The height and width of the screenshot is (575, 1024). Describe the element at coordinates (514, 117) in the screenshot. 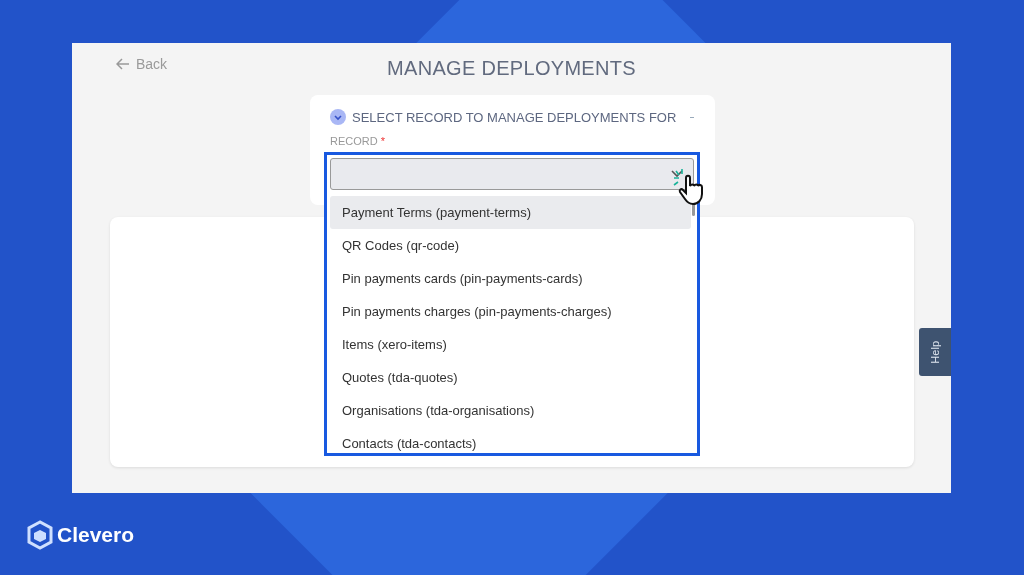

I see `card-title: SELECT RECORD TO MANAGE DEPLOYMENTS FOR` at that location.